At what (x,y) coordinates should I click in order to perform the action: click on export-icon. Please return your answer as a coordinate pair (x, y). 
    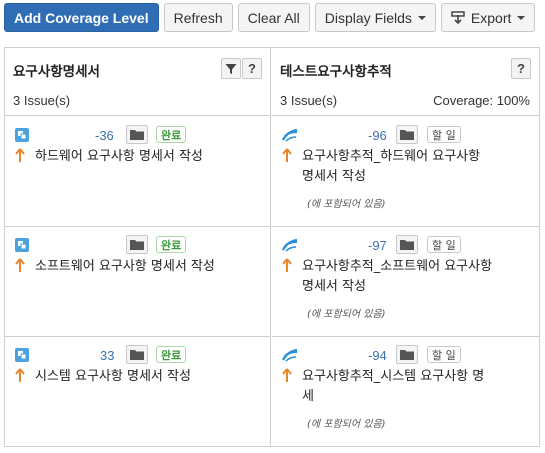
    Looking at the image, I should click on (458, 17).